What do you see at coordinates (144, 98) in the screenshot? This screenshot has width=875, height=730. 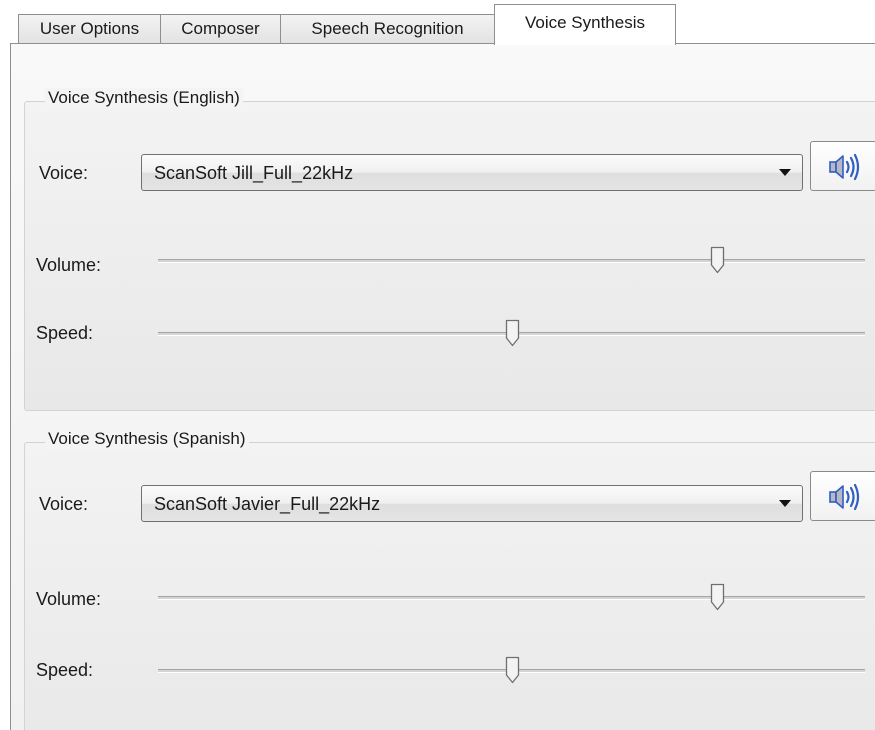 I see `group-legend-english: Voice Synthesis (English)` at bounding box center [144, 98].